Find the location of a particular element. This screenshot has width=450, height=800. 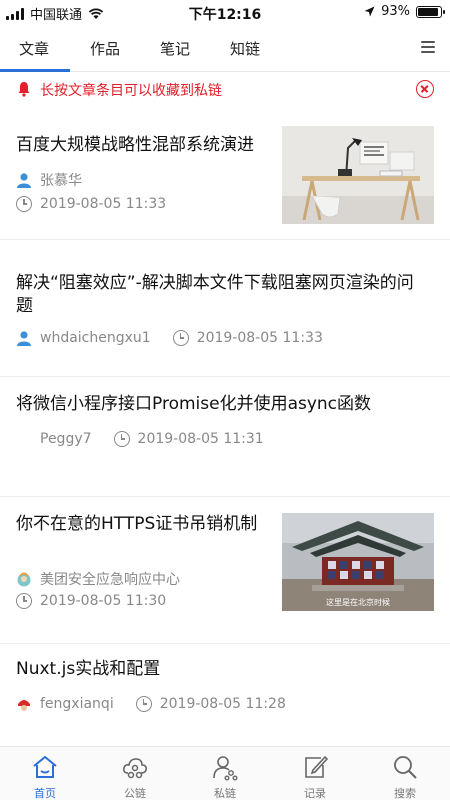

publish-time: 2019-08-05 11:28 is located at coordinates (222, 704).